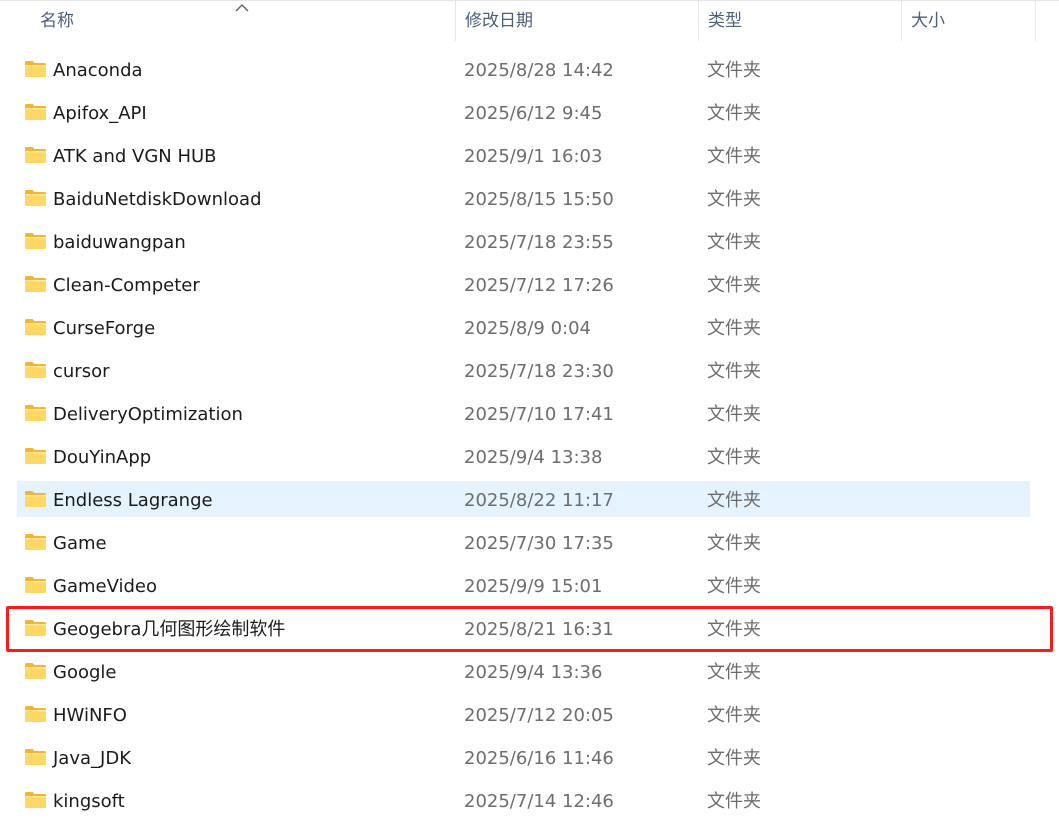 This screenshot has height=828, width=1059. What do you see at coordinates (85, 672) in the screenshot?
I see `file-name: Google` at bounding box center [85, 672].